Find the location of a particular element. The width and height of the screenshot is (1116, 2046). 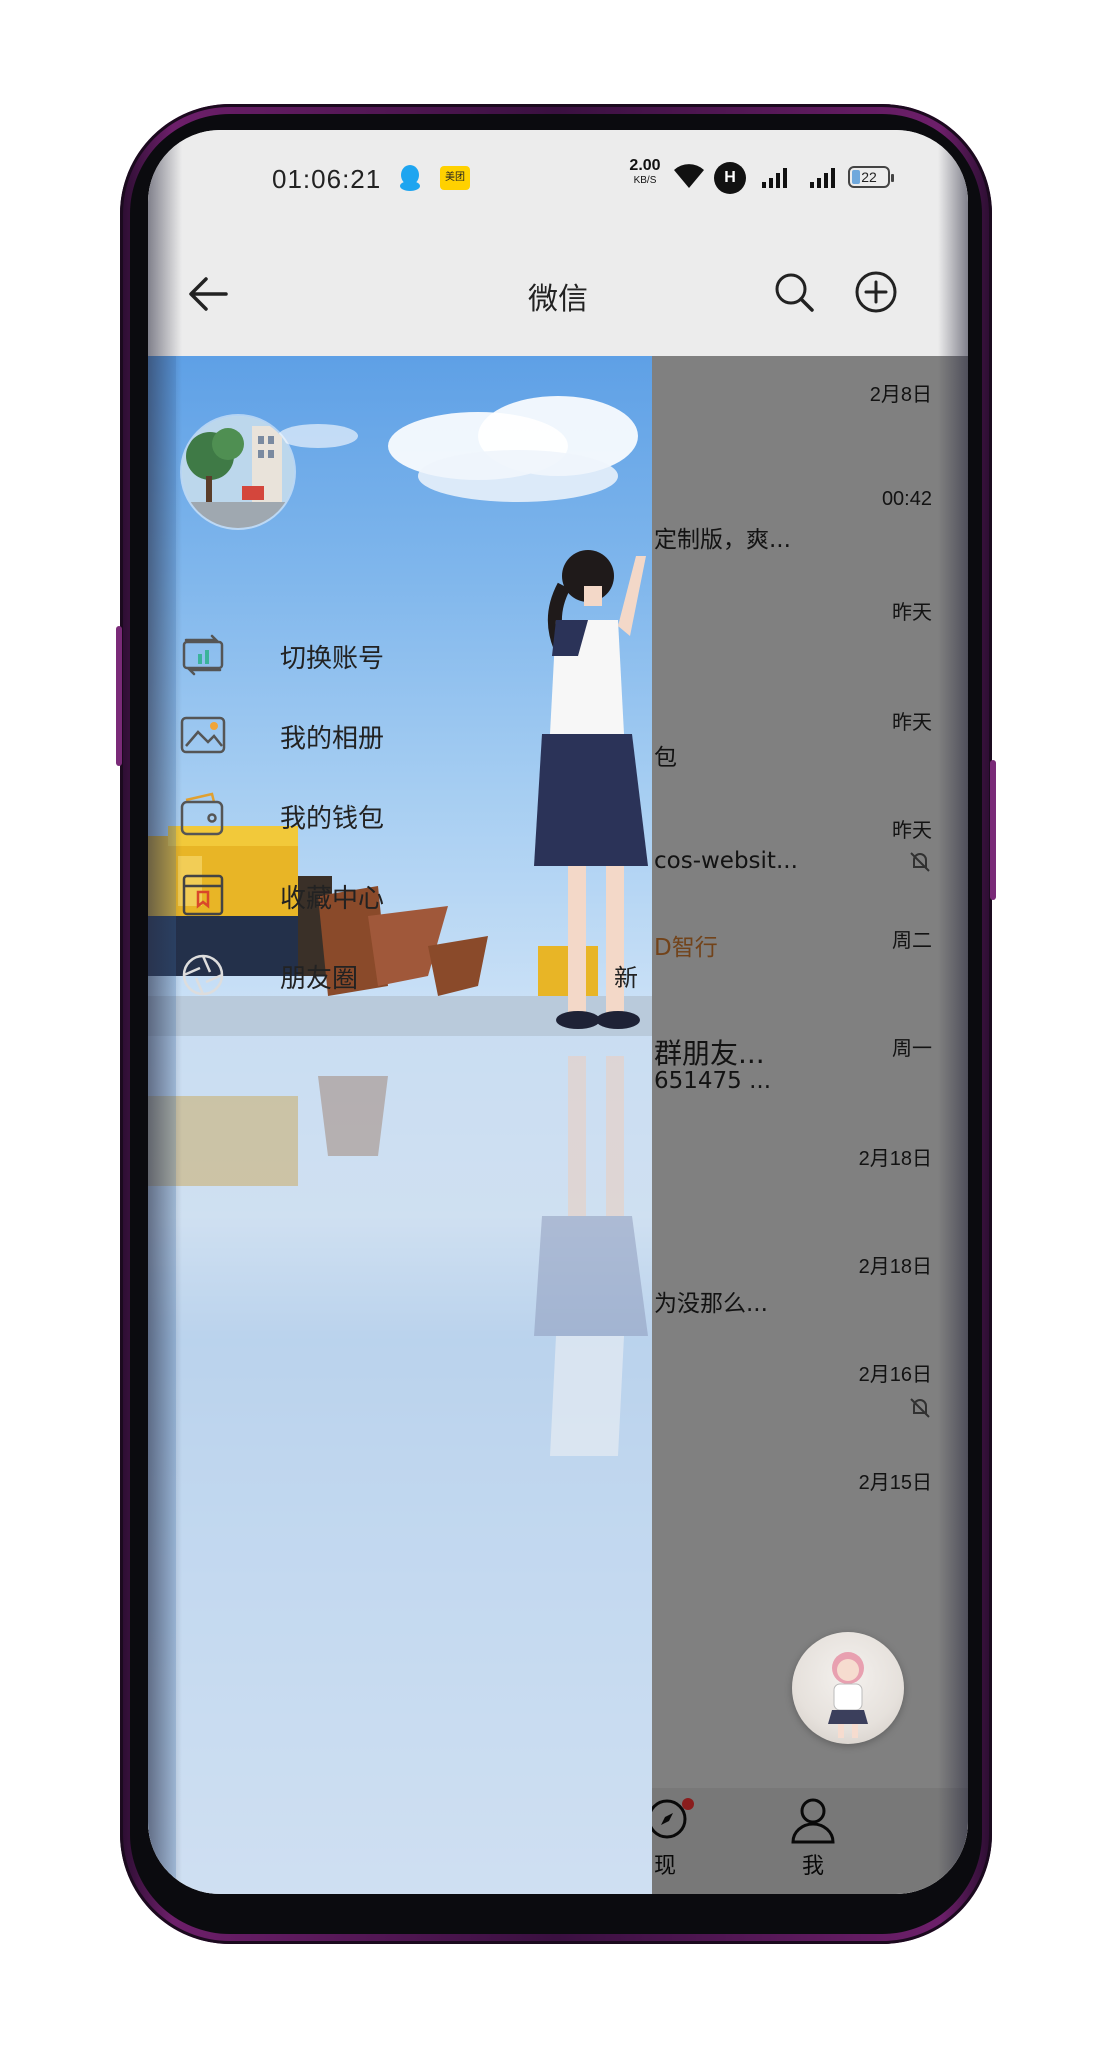

menu-wallet: 我的钱包 is located at coordinates (403, 816).